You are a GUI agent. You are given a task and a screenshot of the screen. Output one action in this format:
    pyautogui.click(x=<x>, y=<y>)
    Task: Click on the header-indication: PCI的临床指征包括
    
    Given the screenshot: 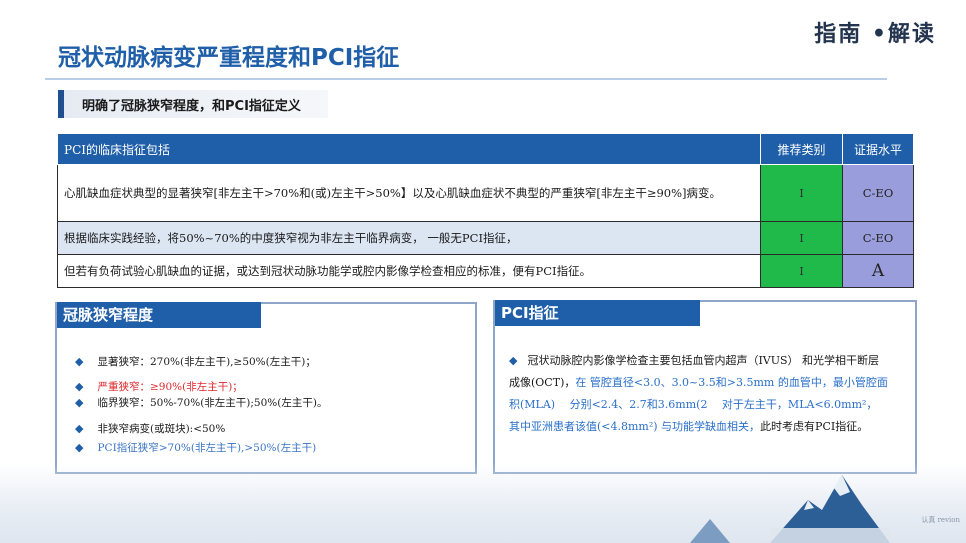 What is the action you would take?
    pyautogui.click(x=409, y=149)
    